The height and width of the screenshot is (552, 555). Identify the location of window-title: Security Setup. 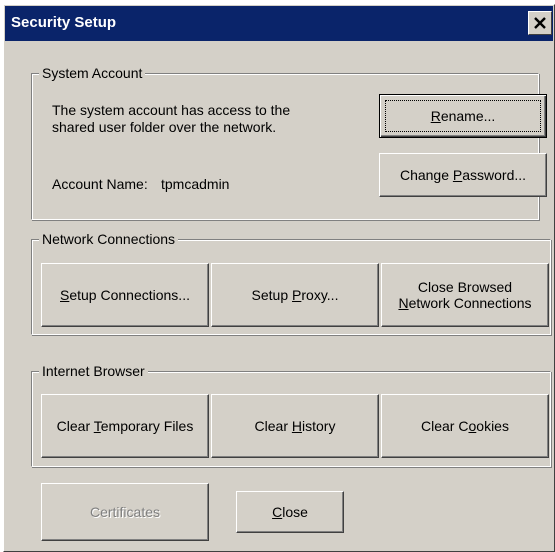
(64, 22).